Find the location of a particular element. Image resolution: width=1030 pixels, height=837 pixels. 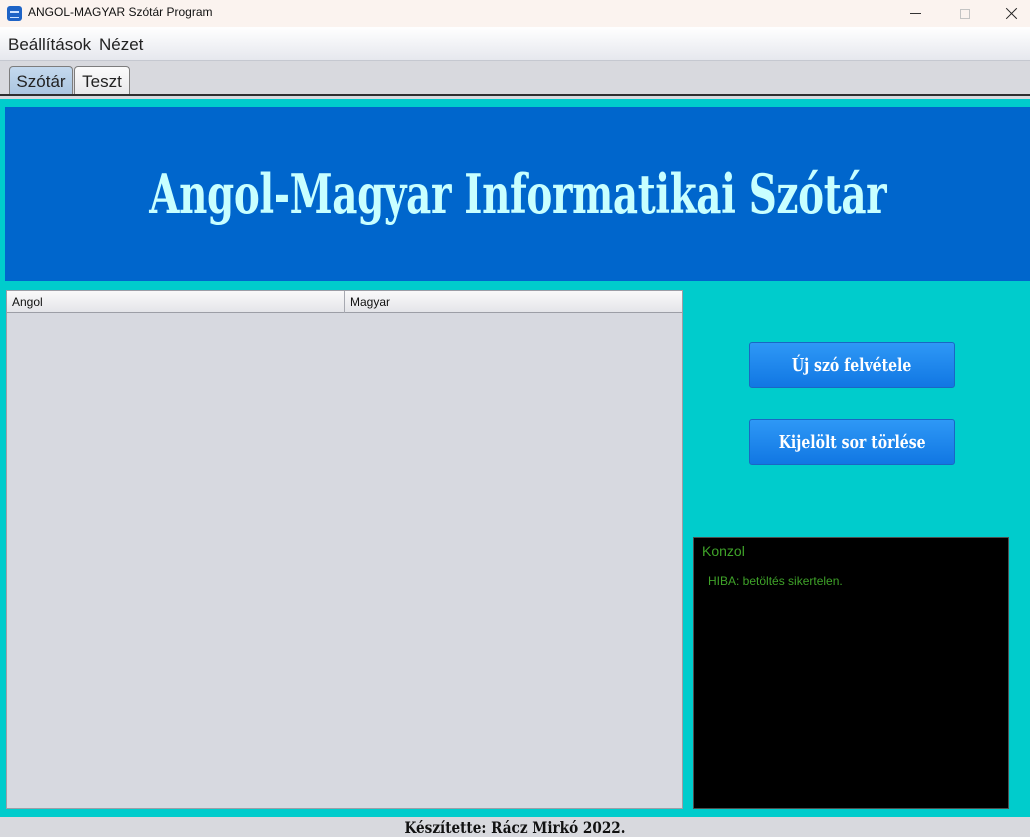

delete-row-button-label: Kijelölt sor törlése is located at coordinates (852, 442).